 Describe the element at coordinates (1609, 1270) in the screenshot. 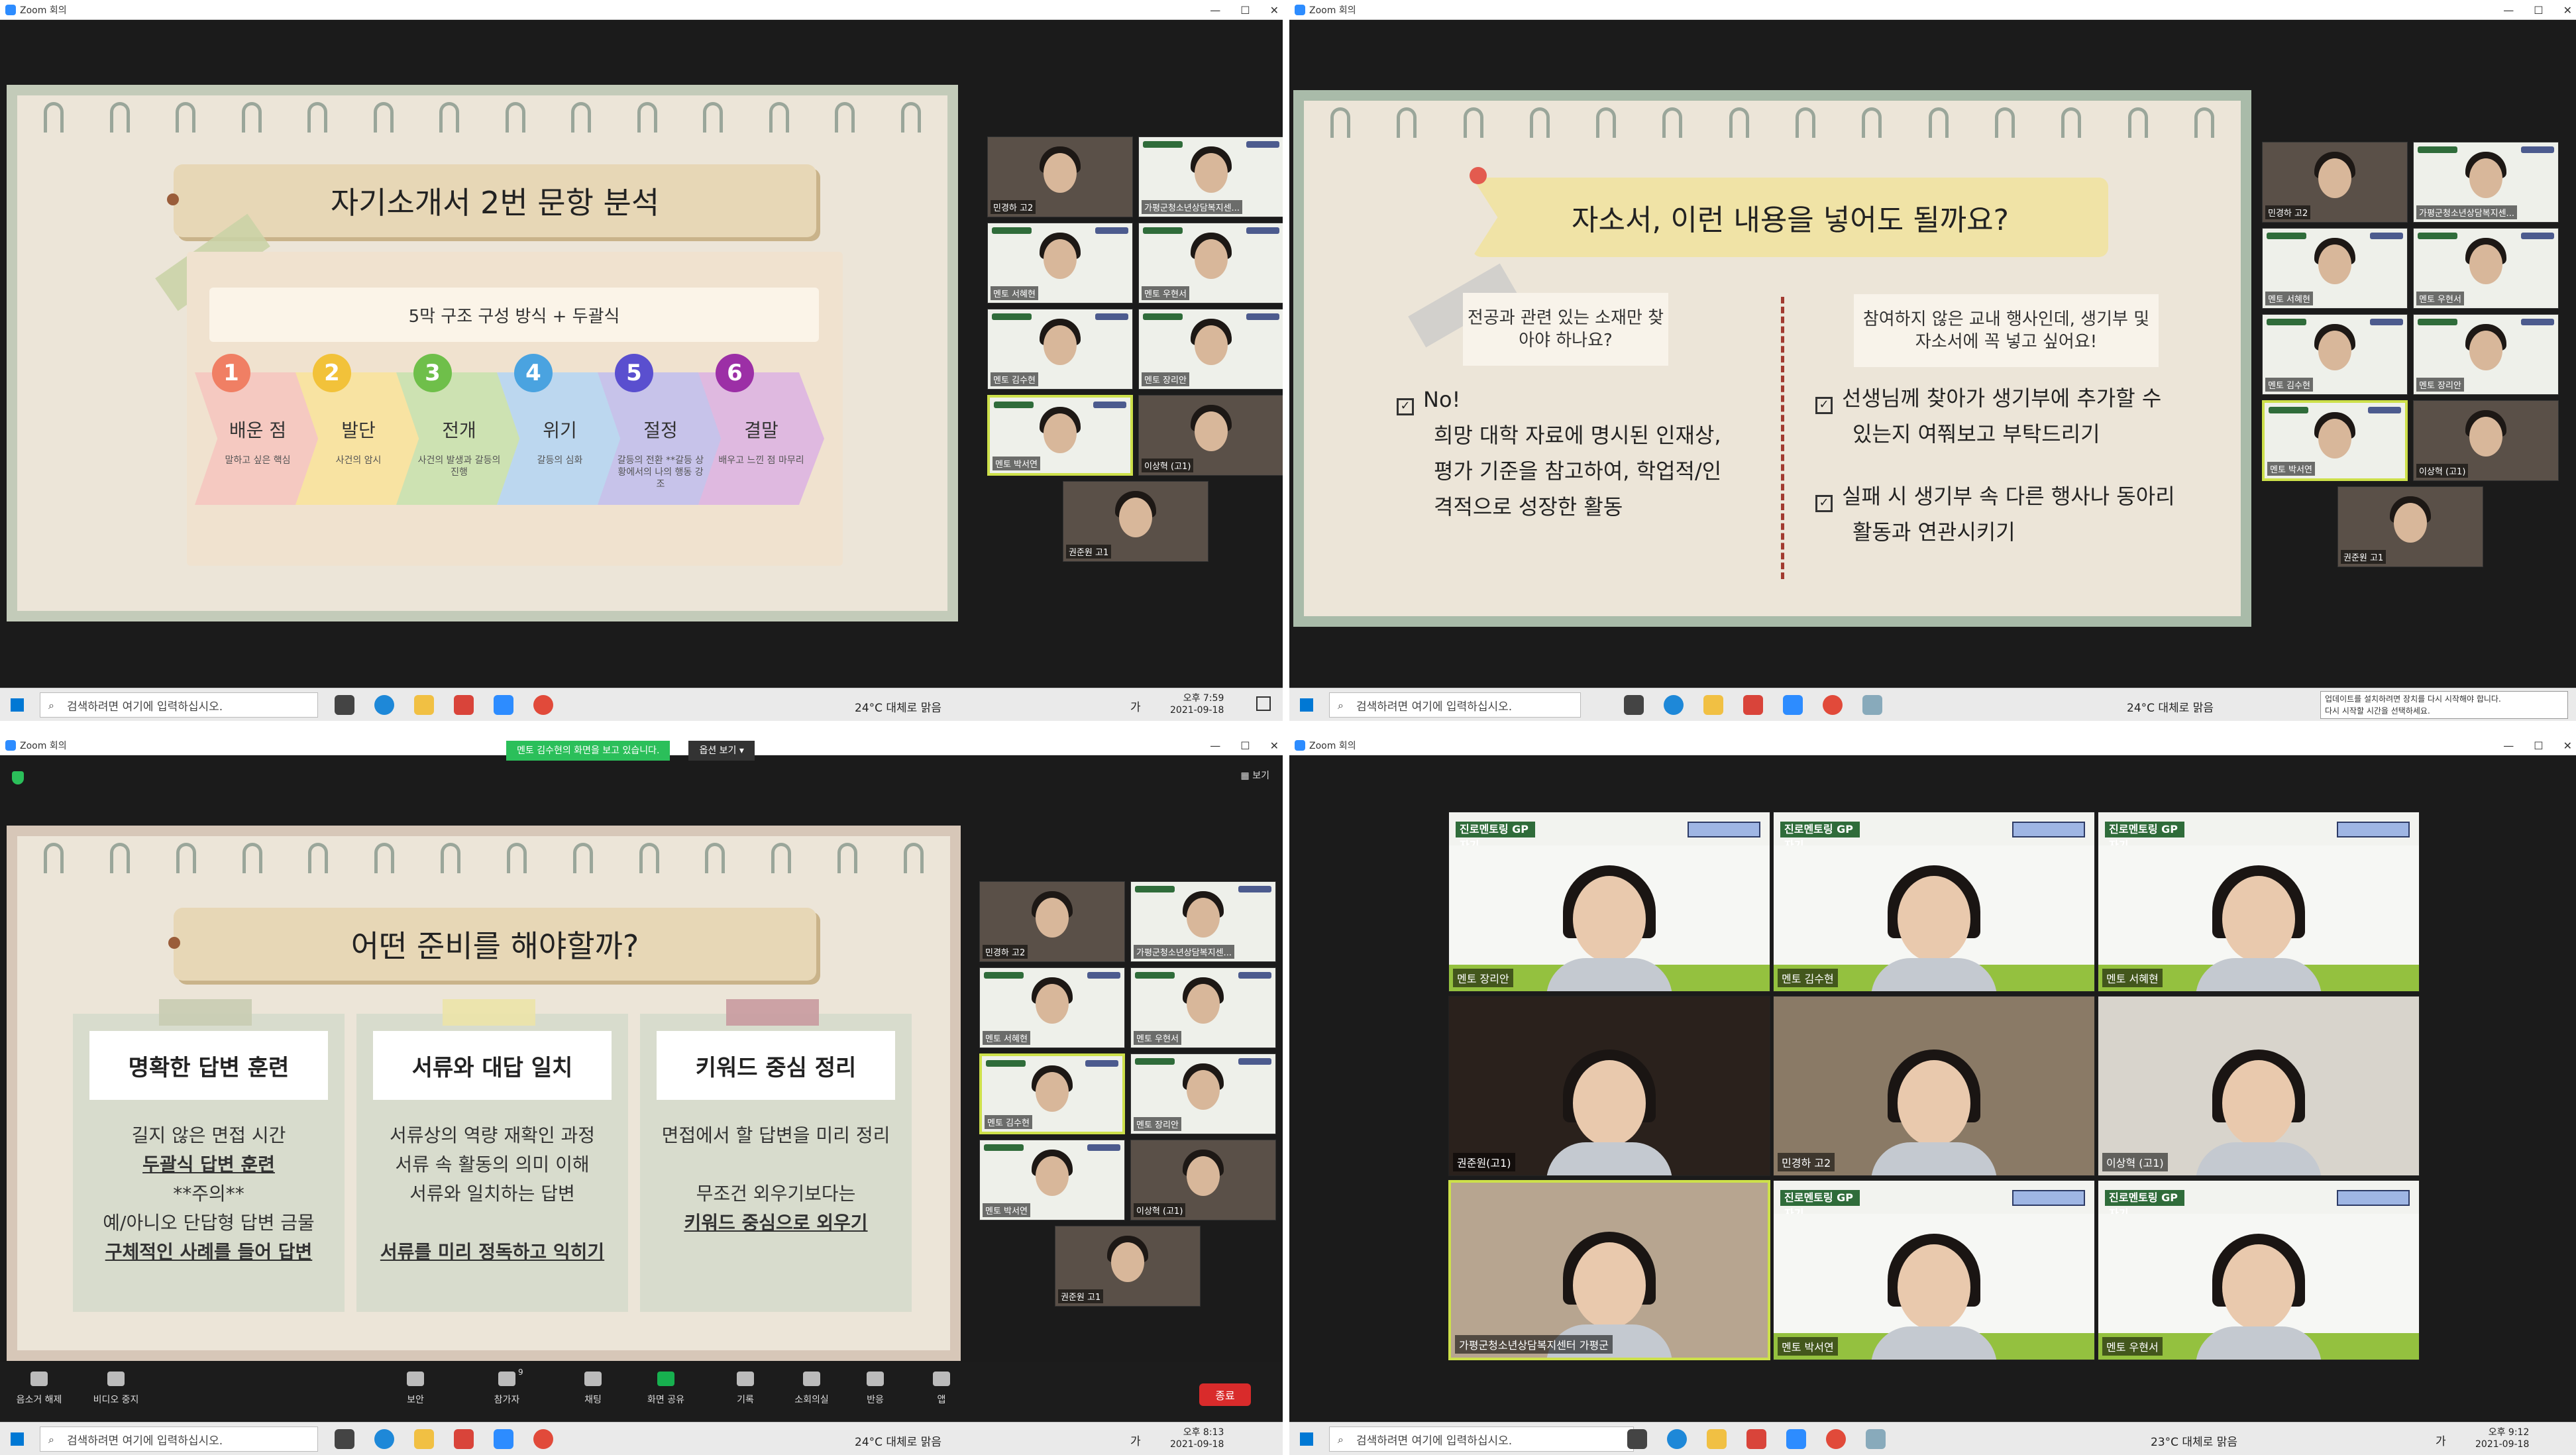

I see `gallery-tile: 가평군청소년상담복지센터 가평군` at that location.